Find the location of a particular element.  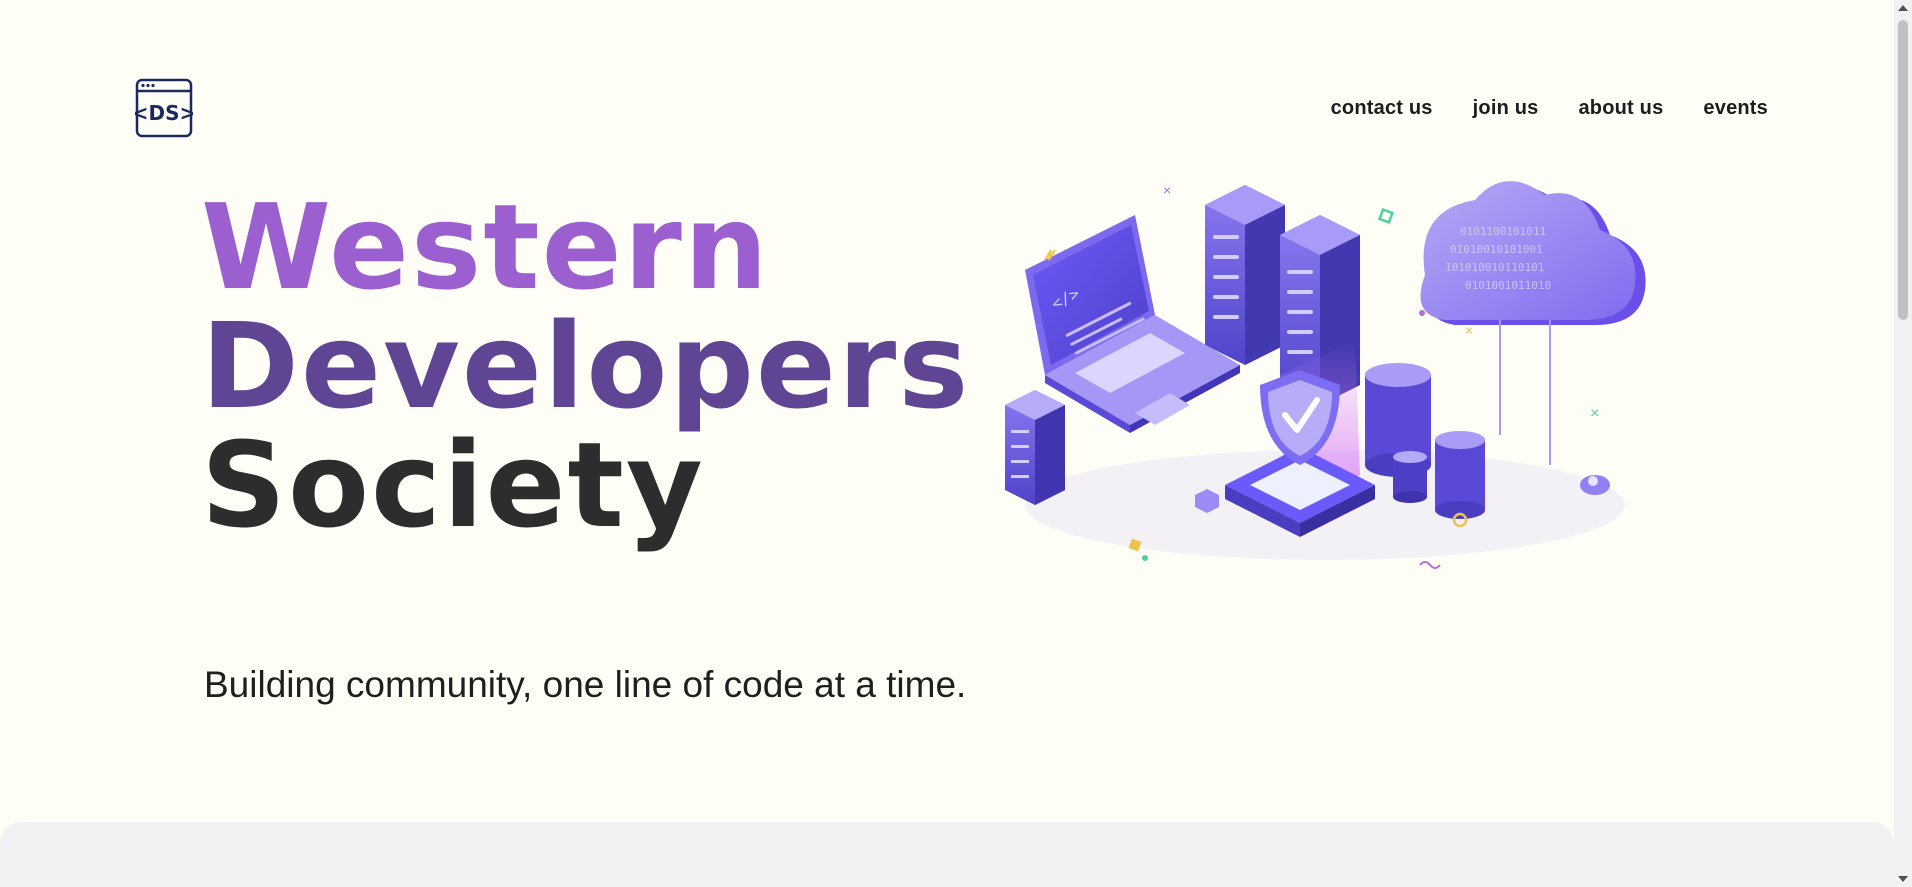

logo-text: <DS> is located at coordinates (164, 113).